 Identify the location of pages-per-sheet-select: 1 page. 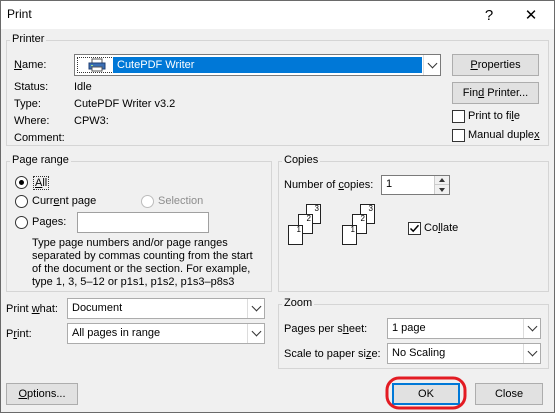
(464, 328).